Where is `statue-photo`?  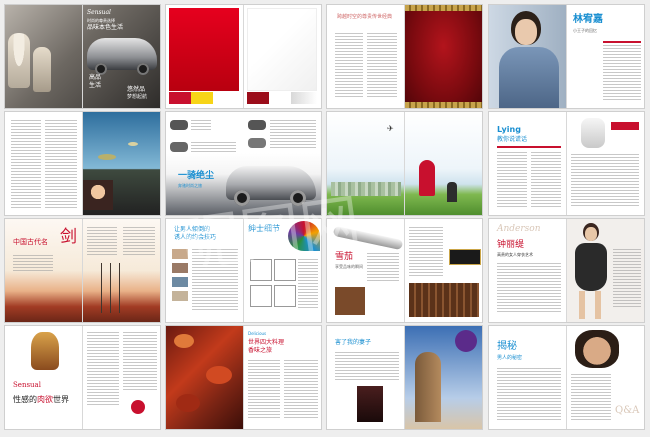 statue-photo is located at coordinates (45, 351).